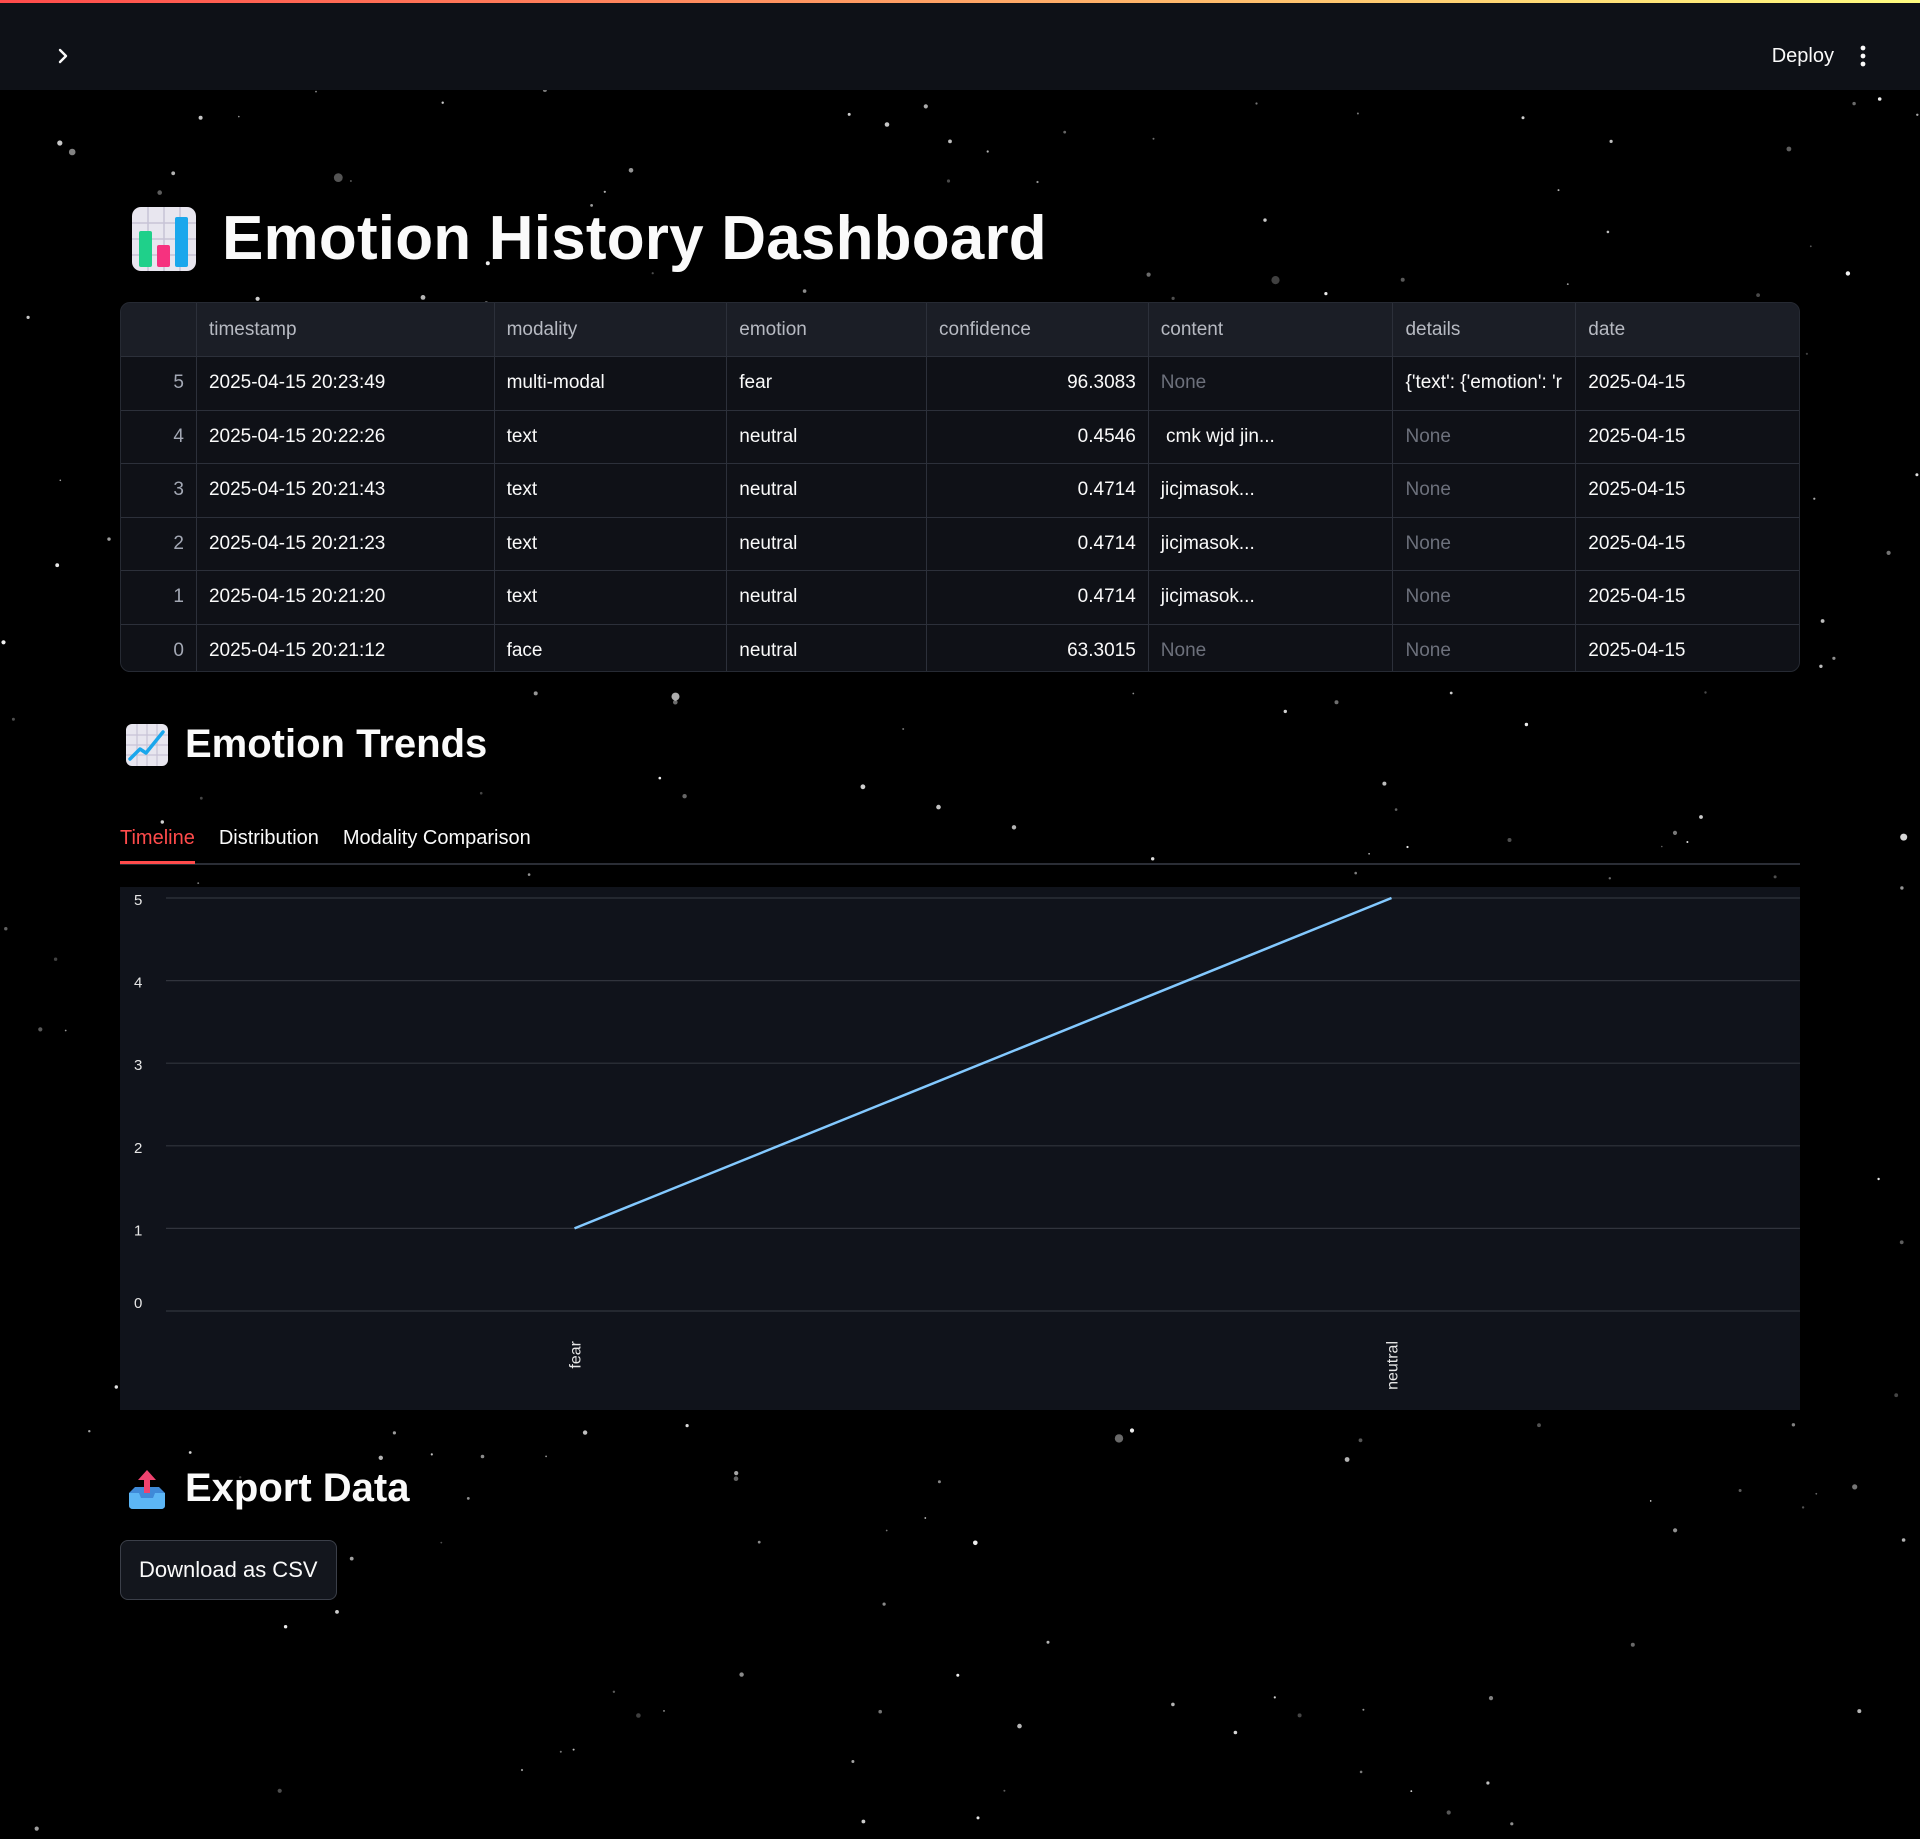  I want to click on download-csv-button: Download as CSV, so click(228, 1570).